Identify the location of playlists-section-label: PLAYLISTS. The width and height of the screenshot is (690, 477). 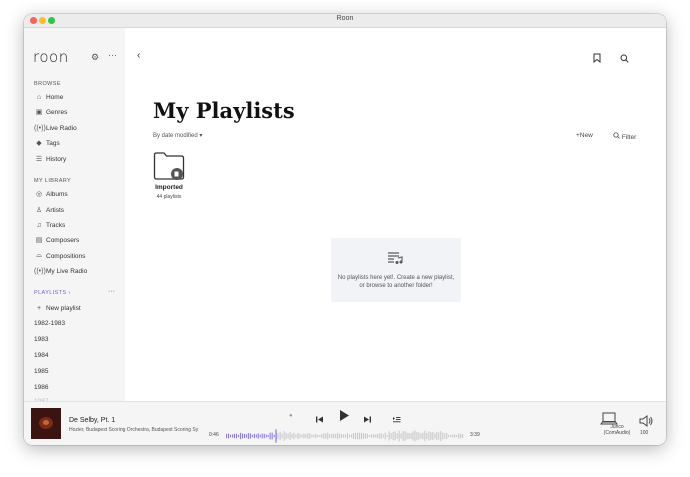
(50, 293).